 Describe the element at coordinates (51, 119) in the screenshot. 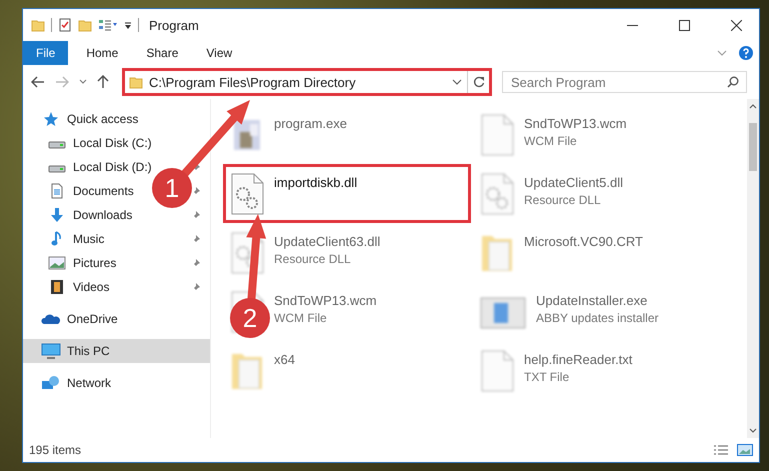

I see `star-icon` at that location.